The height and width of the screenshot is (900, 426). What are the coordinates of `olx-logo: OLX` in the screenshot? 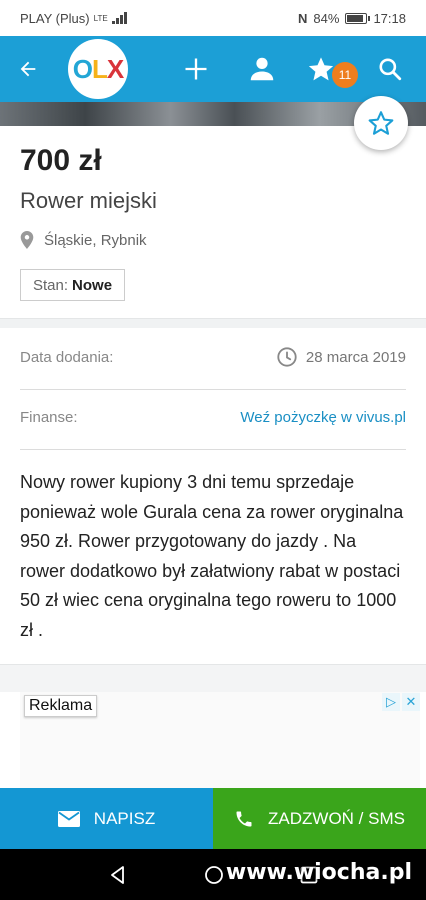 It's located at (98, 69).